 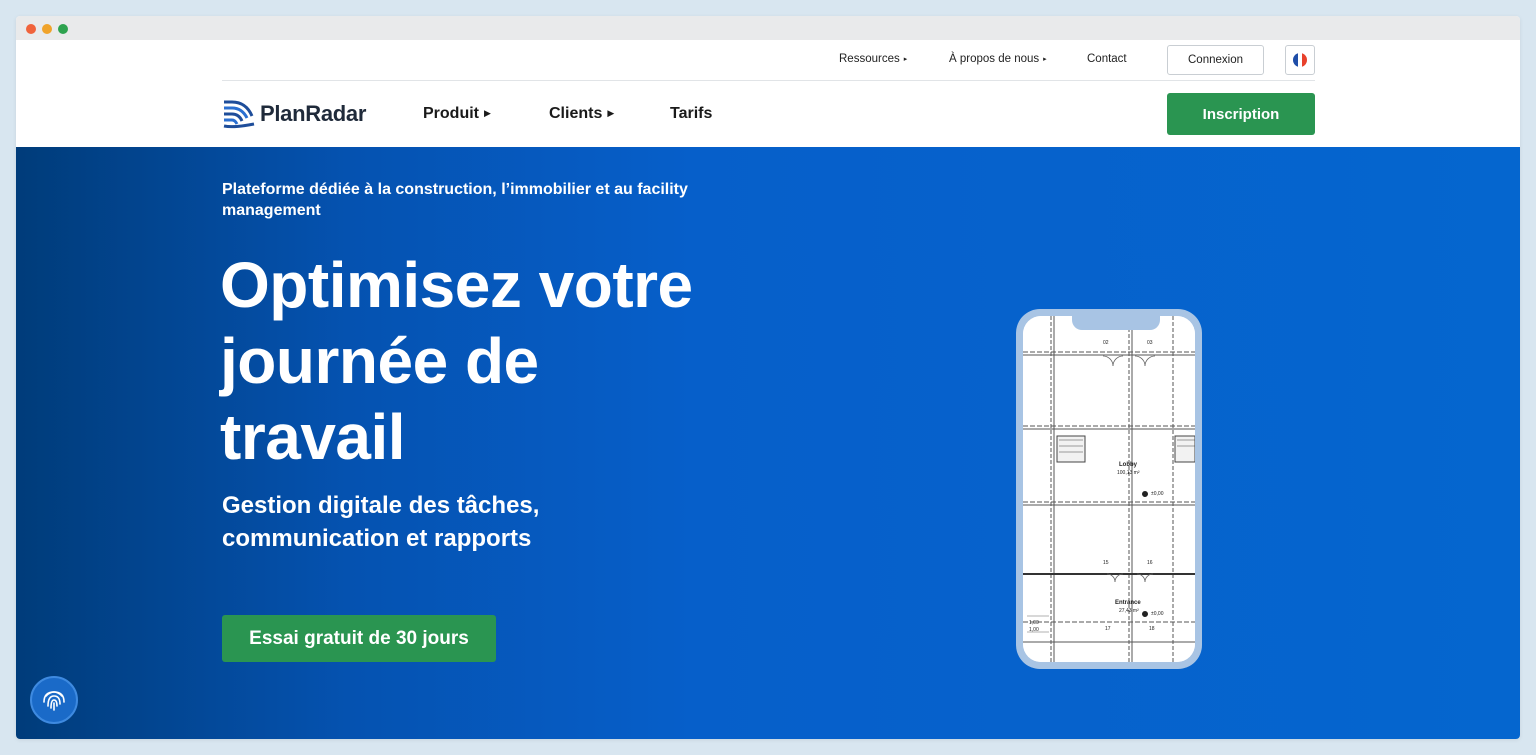 I want to click on nav-about-link: À propos de nous ▸, so click(x=998, y=59).